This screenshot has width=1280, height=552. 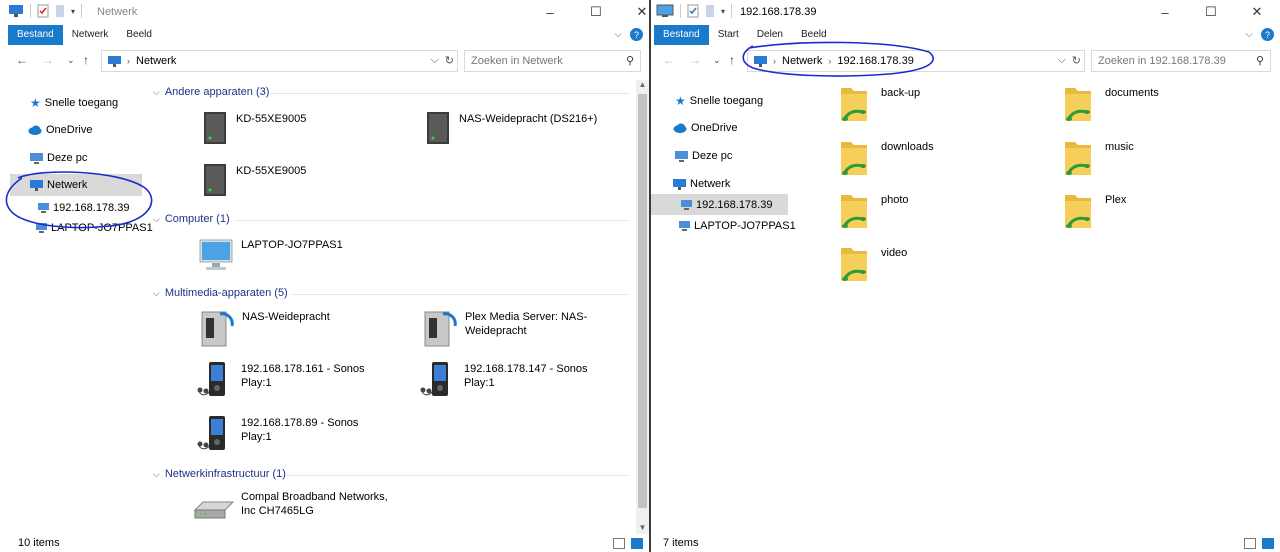 I want to click on folder-label: Plex, so click(x=1116, y=200).